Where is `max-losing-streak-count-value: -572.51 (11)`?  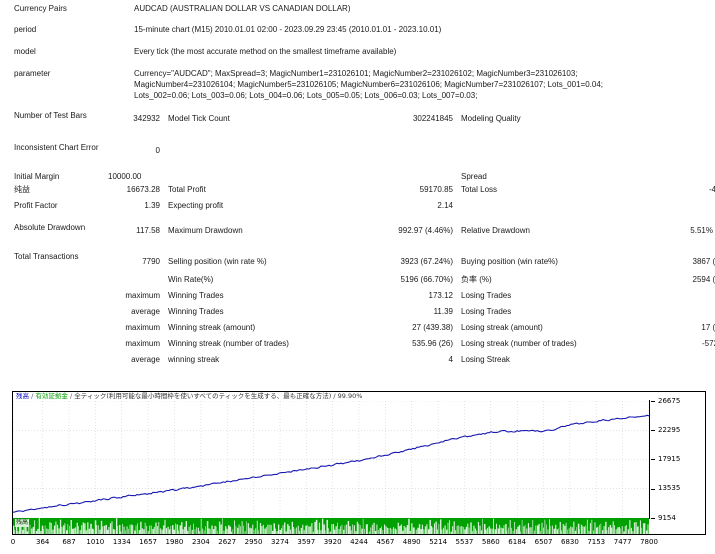
max-losing-streak-count-value: -572.51 (11) is located at coordinates (708, 343).